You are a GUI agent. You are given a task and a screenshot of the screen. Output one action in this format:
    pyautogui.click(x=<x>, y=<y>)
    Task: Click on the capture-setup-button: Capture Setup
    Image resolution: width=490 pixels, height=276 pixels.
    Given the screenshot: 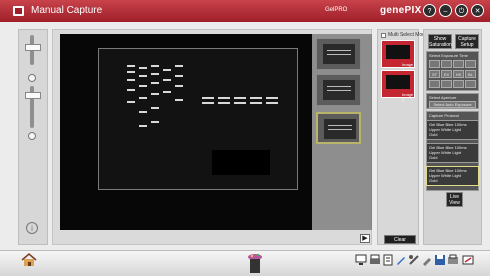 What is the action you would take?
    pyautogui.click(x=467, y=41)
    